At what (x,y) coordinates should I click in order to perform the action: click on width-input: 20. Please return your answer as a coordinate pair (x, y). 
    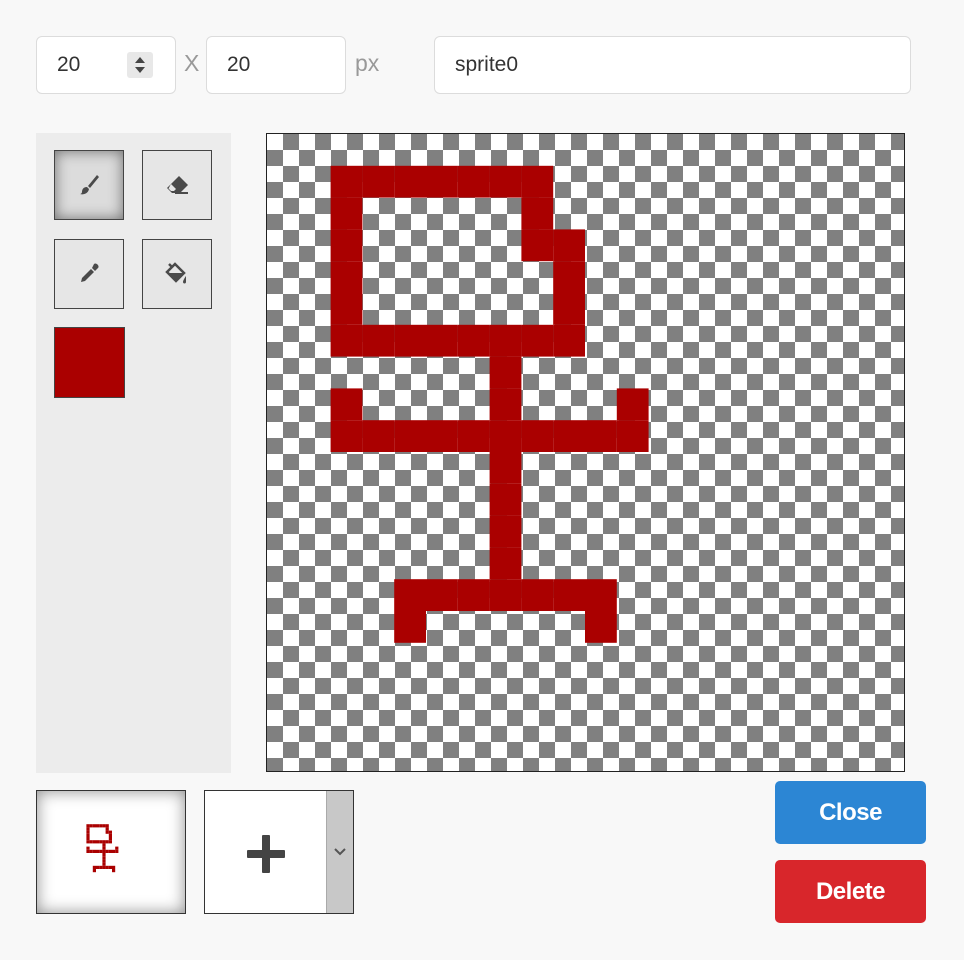
    Looking at the image, I should click on (106, 65).